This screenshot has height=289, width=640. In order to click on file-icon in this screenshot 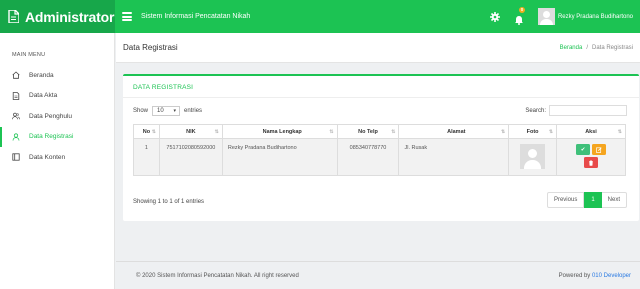, I will do `click(13, 16)`.